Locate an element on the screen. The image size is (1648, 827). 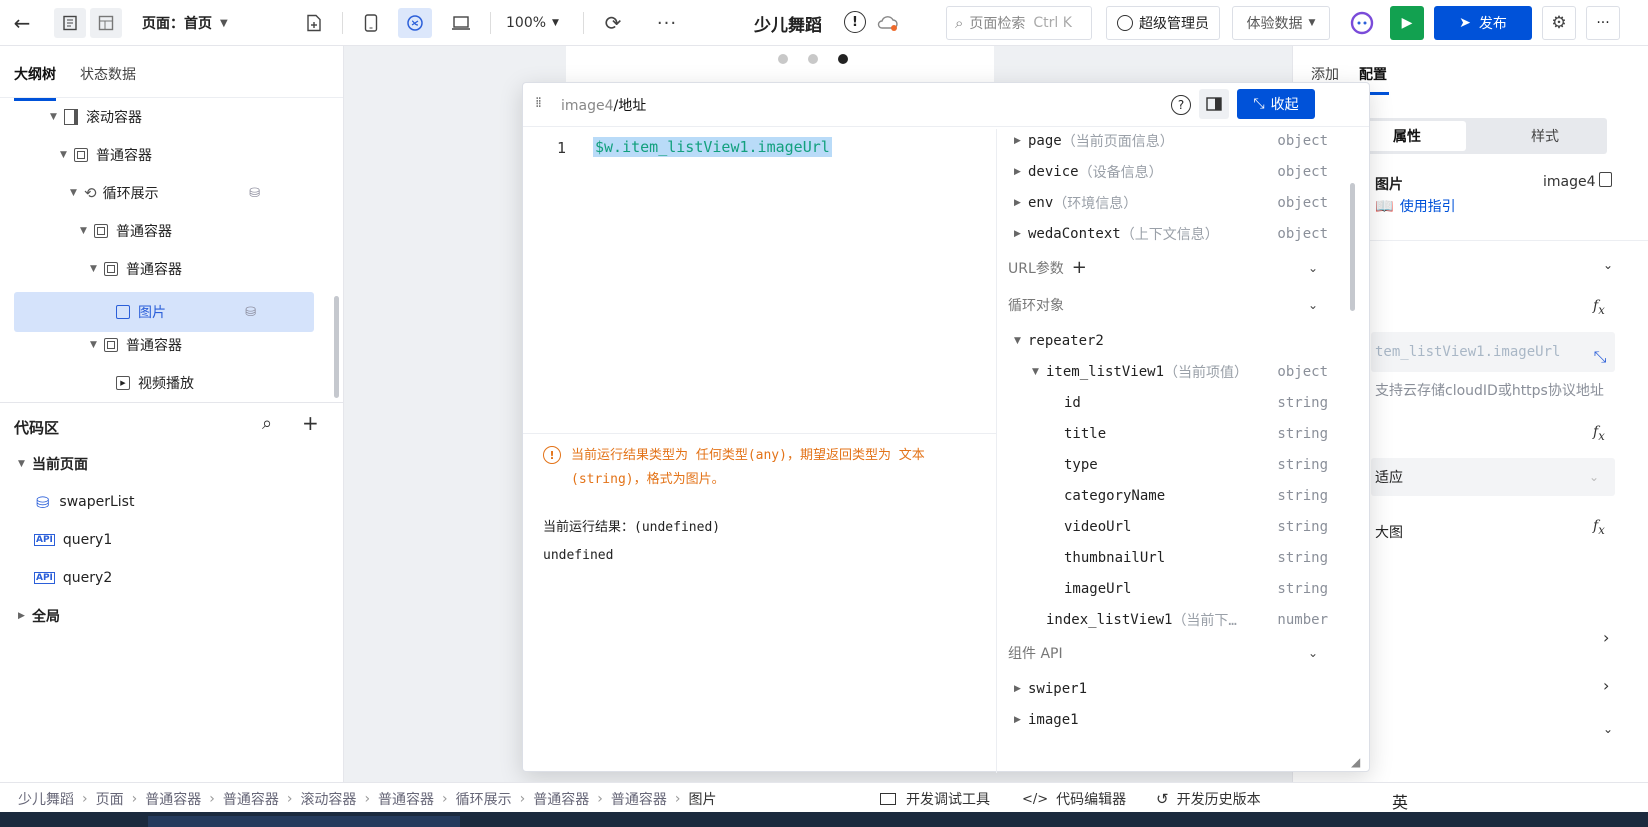
history-button: ↺ 开发历史版本 is located at coordinates (1208, 799).